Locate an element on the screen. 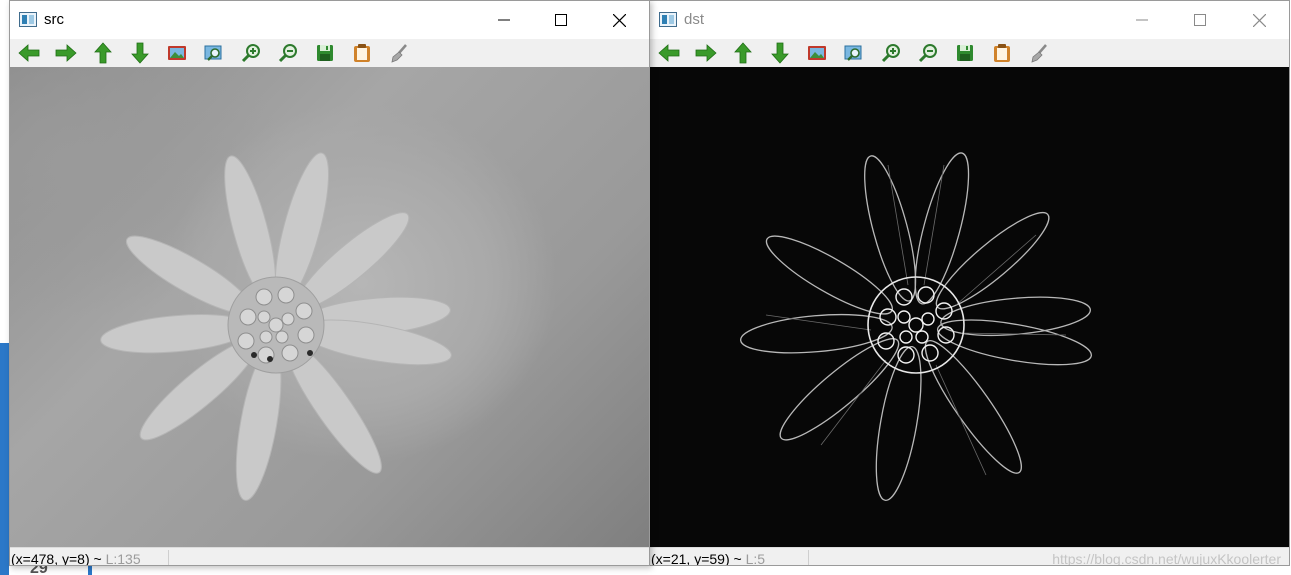 The width and height of the screenshot is (1291, 575). status-readout: (x=478, y=8) ~ L:135 is located at coordinates (76, 558).